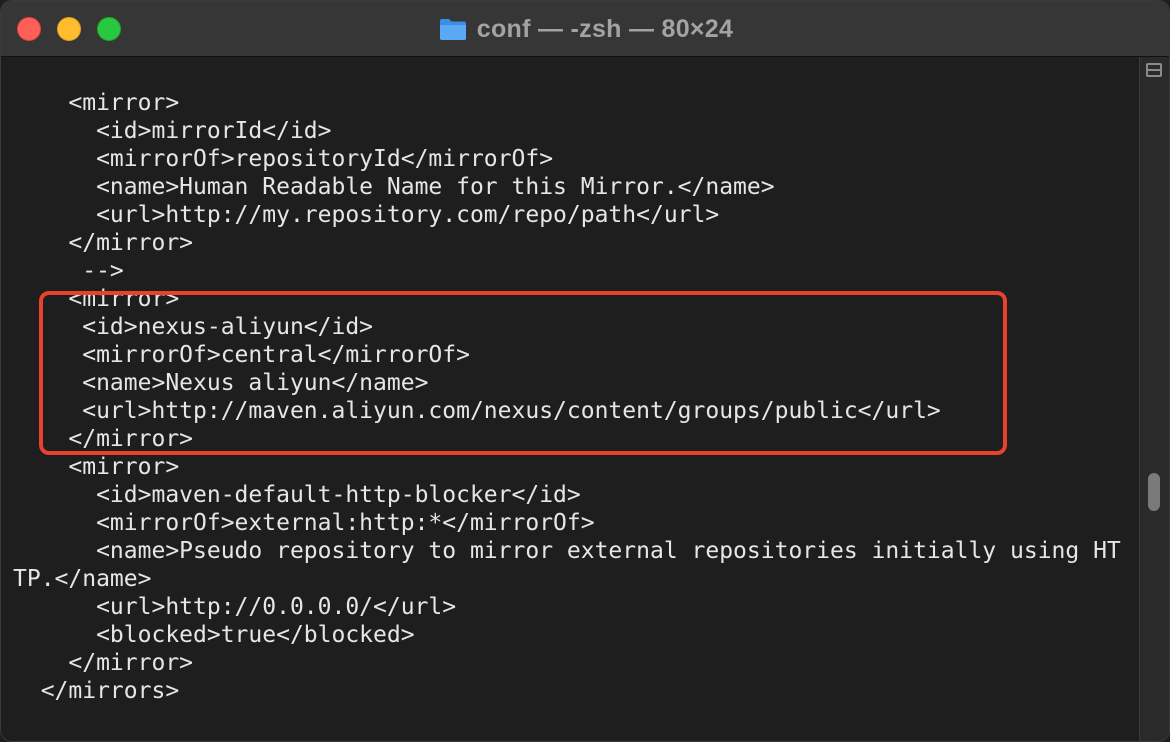 The width and height of the screenshot is (1170, 742). What do you see at coordinates (214, 635) in the screenshot?
I see `terminal-line: <blocked>true</blocked>` at bounding box center [214, 635].